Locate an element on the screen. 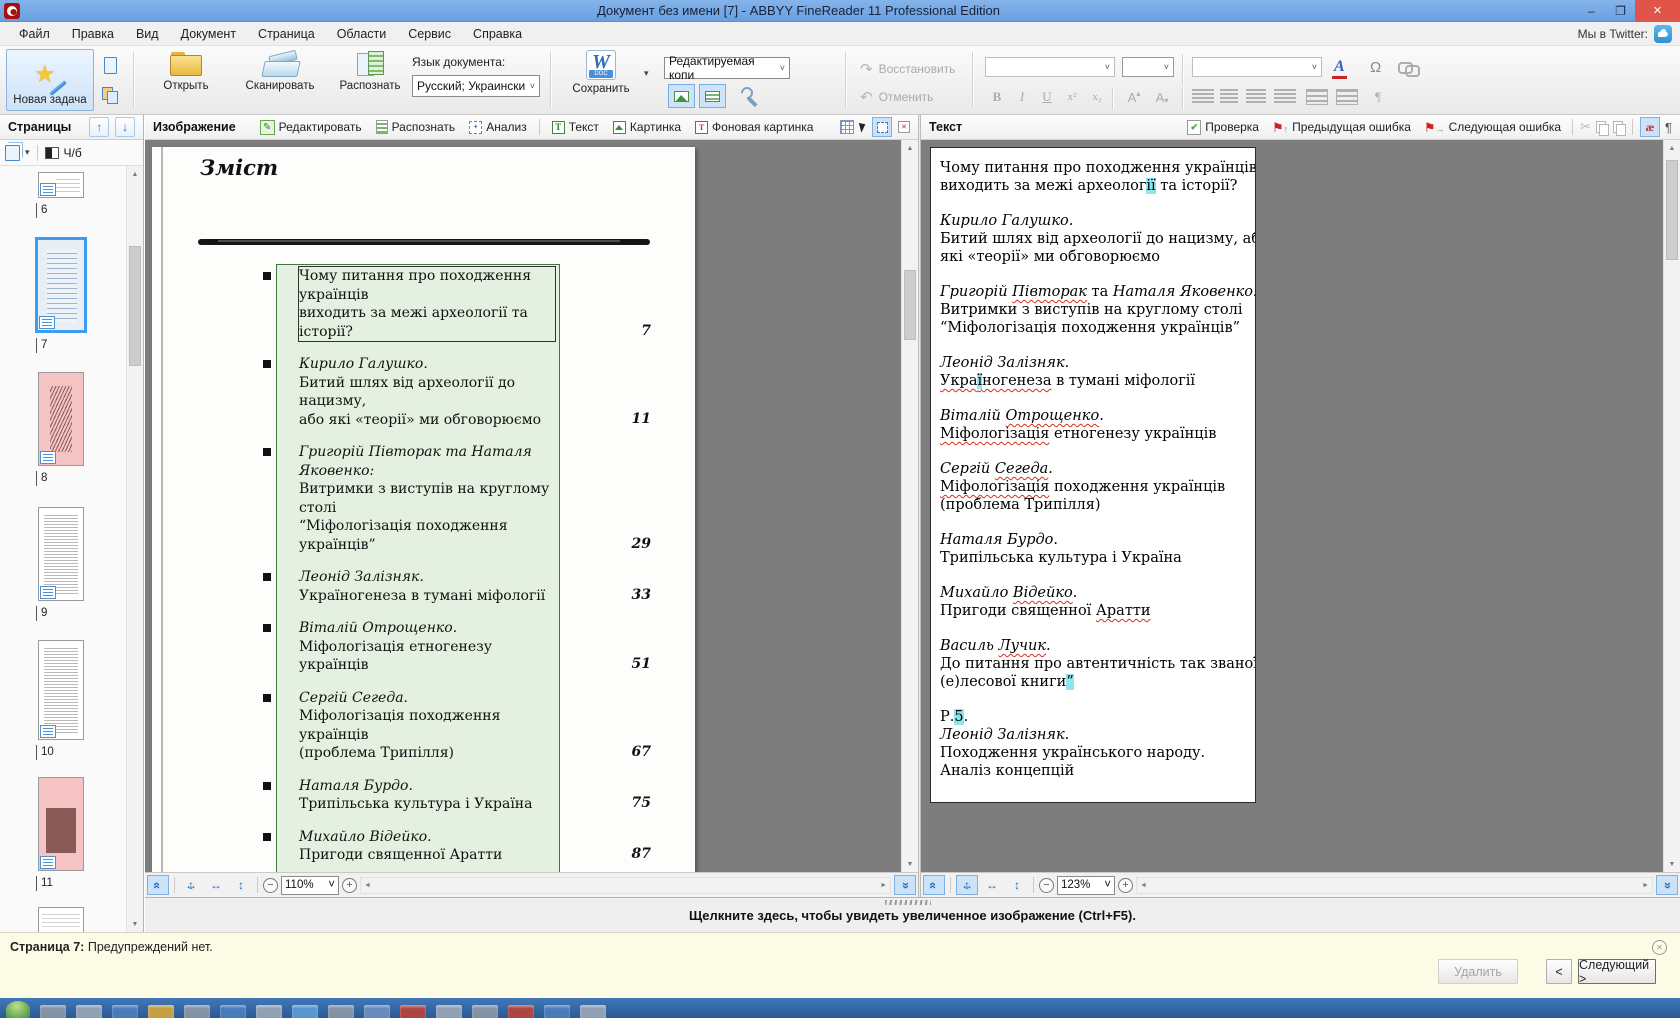  image-mode-toggle is located at coordinates (681, 96).